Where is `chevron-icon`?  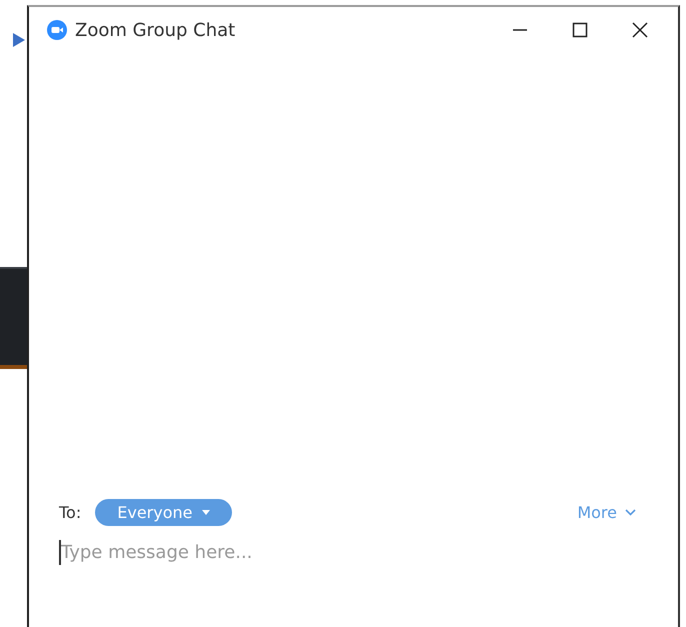
chevron-icon is located at coordinates (630, 512).